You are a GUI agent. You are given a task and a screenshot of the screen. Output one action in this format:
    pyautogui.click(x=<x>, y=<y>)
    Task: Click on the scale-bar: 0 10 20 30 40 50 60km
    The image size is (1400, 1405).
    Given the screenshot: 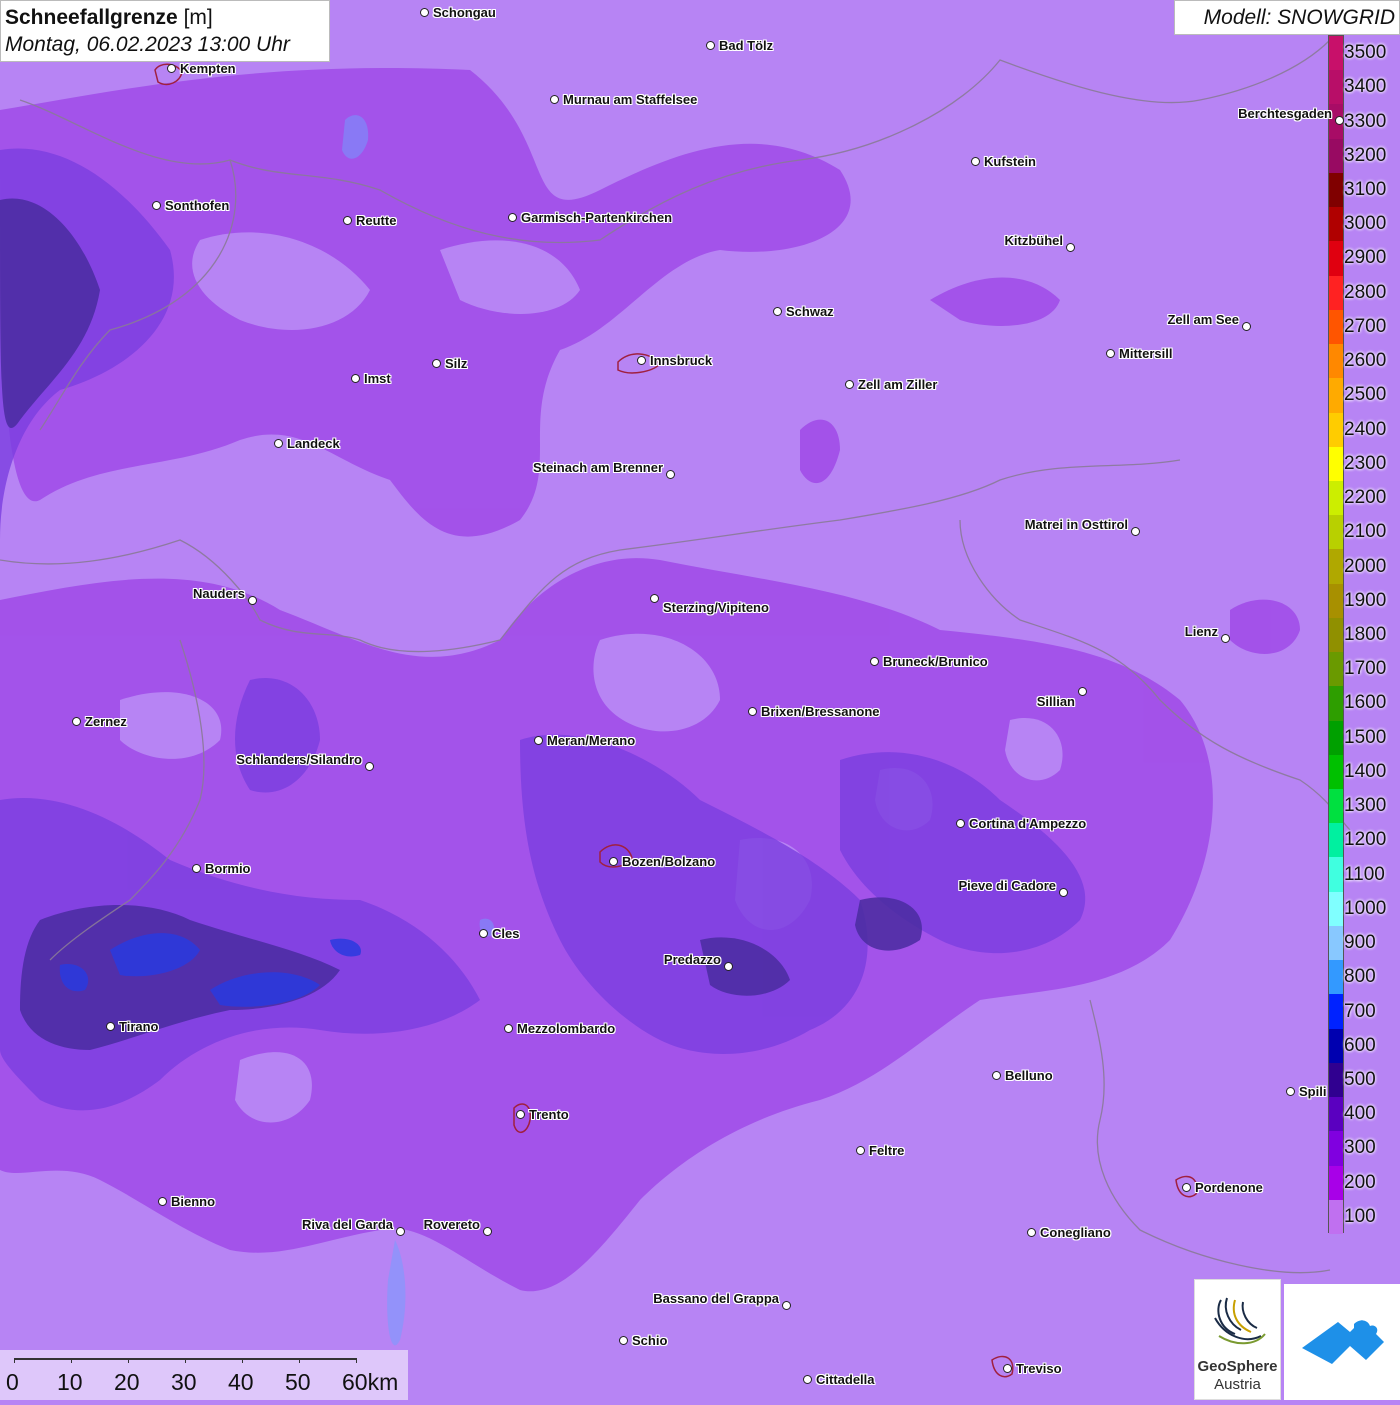 What is the action you would take?
    pyautogui.click(x=204, y=1375)
    